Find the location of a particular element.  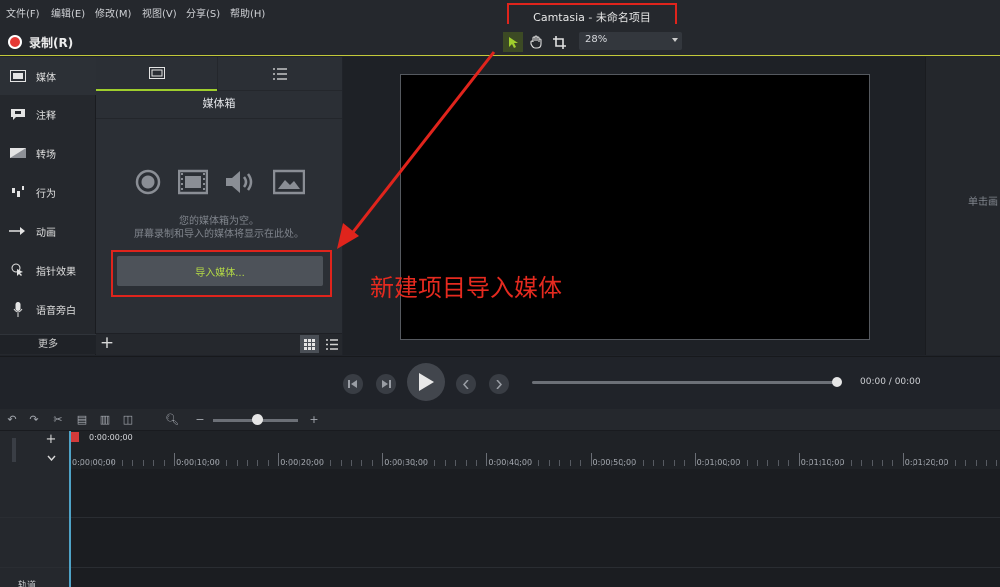

ruler-tick-label: 0:00:50;00 is located at coordinates (614, 462).